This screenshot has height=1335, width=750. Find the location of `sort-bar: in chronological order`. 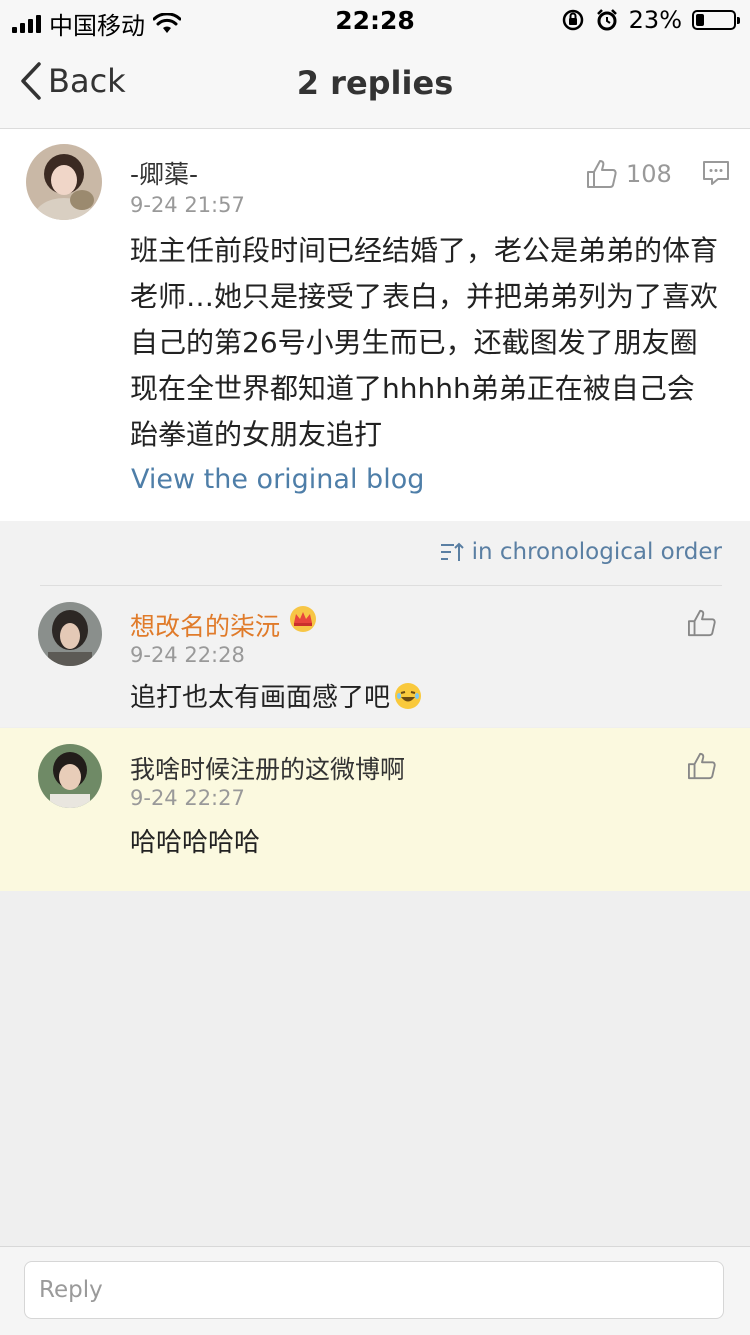

sort-bar: in chronological order is located at coordinates (375, 553).